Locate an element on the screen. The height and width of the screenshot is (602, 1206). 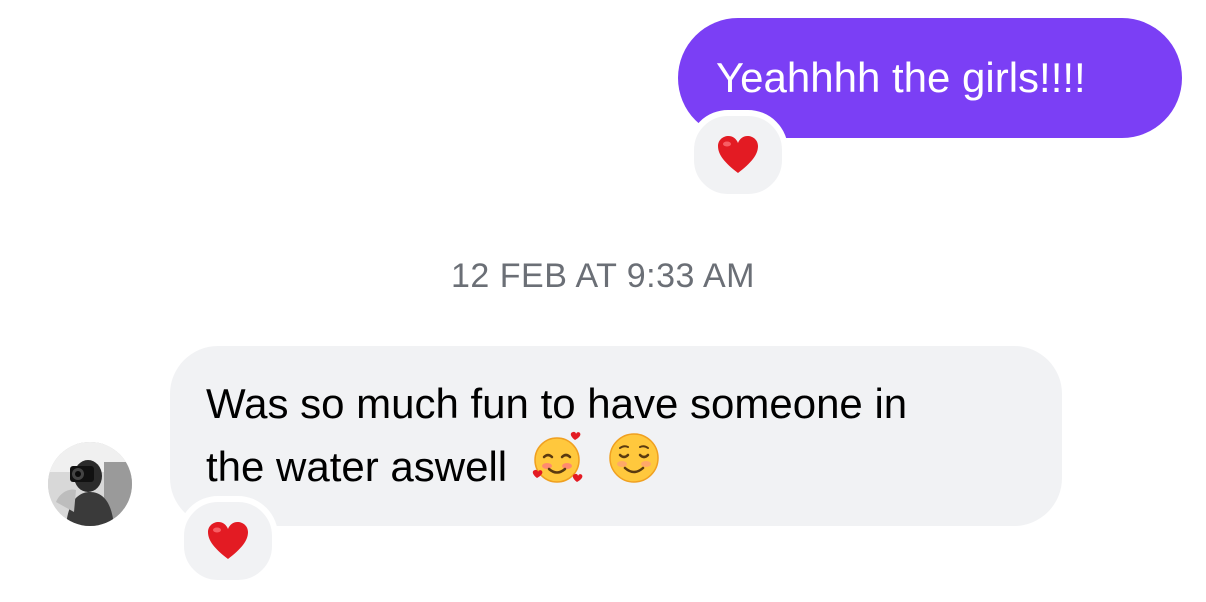
incoming-message-line-1: Was so much fun to have someone in is located at coordinates (557, 403).